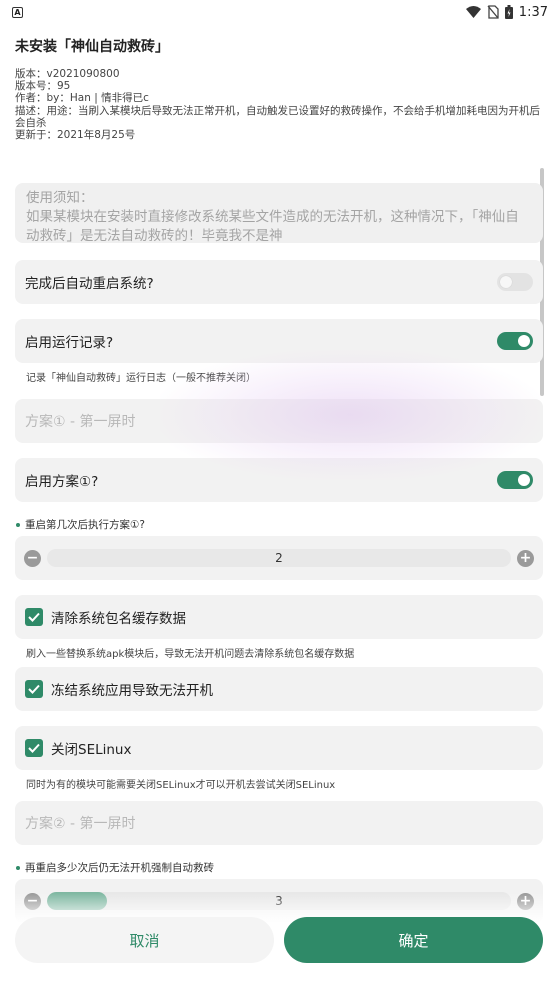 The image size is (558, 993). I want to click on plan2-header: 方案② - 第一屏时, so click(279, 823).